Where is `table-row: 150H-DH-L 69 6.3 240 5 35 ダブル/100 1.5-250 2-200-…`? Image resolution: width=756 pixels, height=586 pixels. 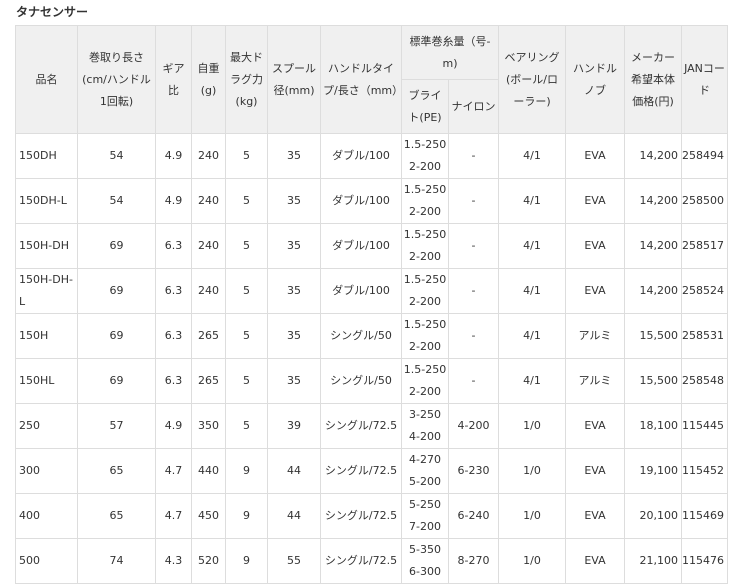 table-row: 150H-DH-L 69 6.3 240 5 35 ダブル/100 1.5-250 2-200-… is located at coordinates (371, 291).